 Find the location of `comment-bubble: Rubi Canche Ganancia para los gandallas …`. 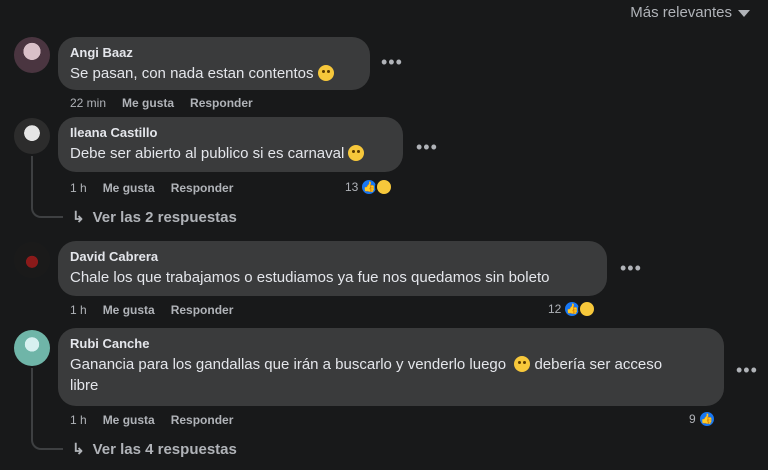

comment-bubble: Rubi Canche Ganancia para los gandallas … is located at coordinates (391, 367).